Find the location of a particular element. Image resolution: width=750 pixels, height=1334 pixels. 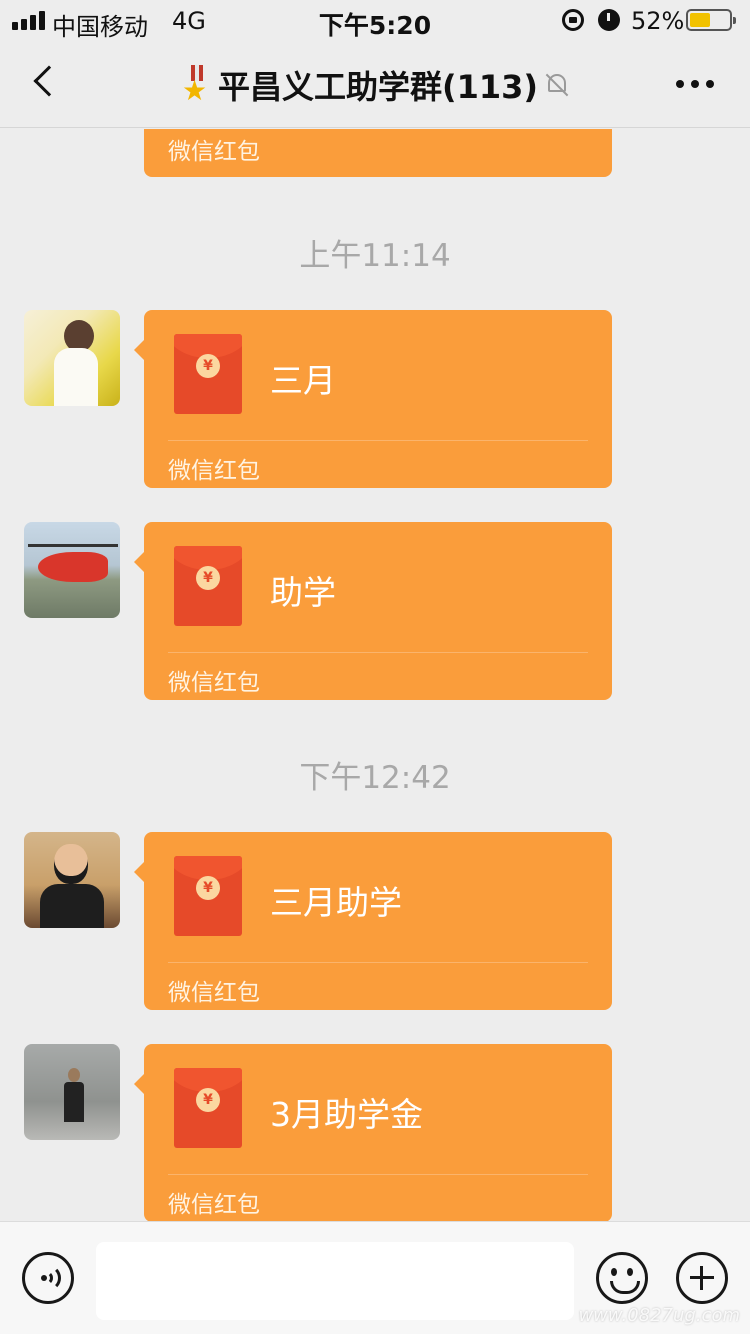

packet-title: 3月助学金 is located at coordinates (346, 1114).